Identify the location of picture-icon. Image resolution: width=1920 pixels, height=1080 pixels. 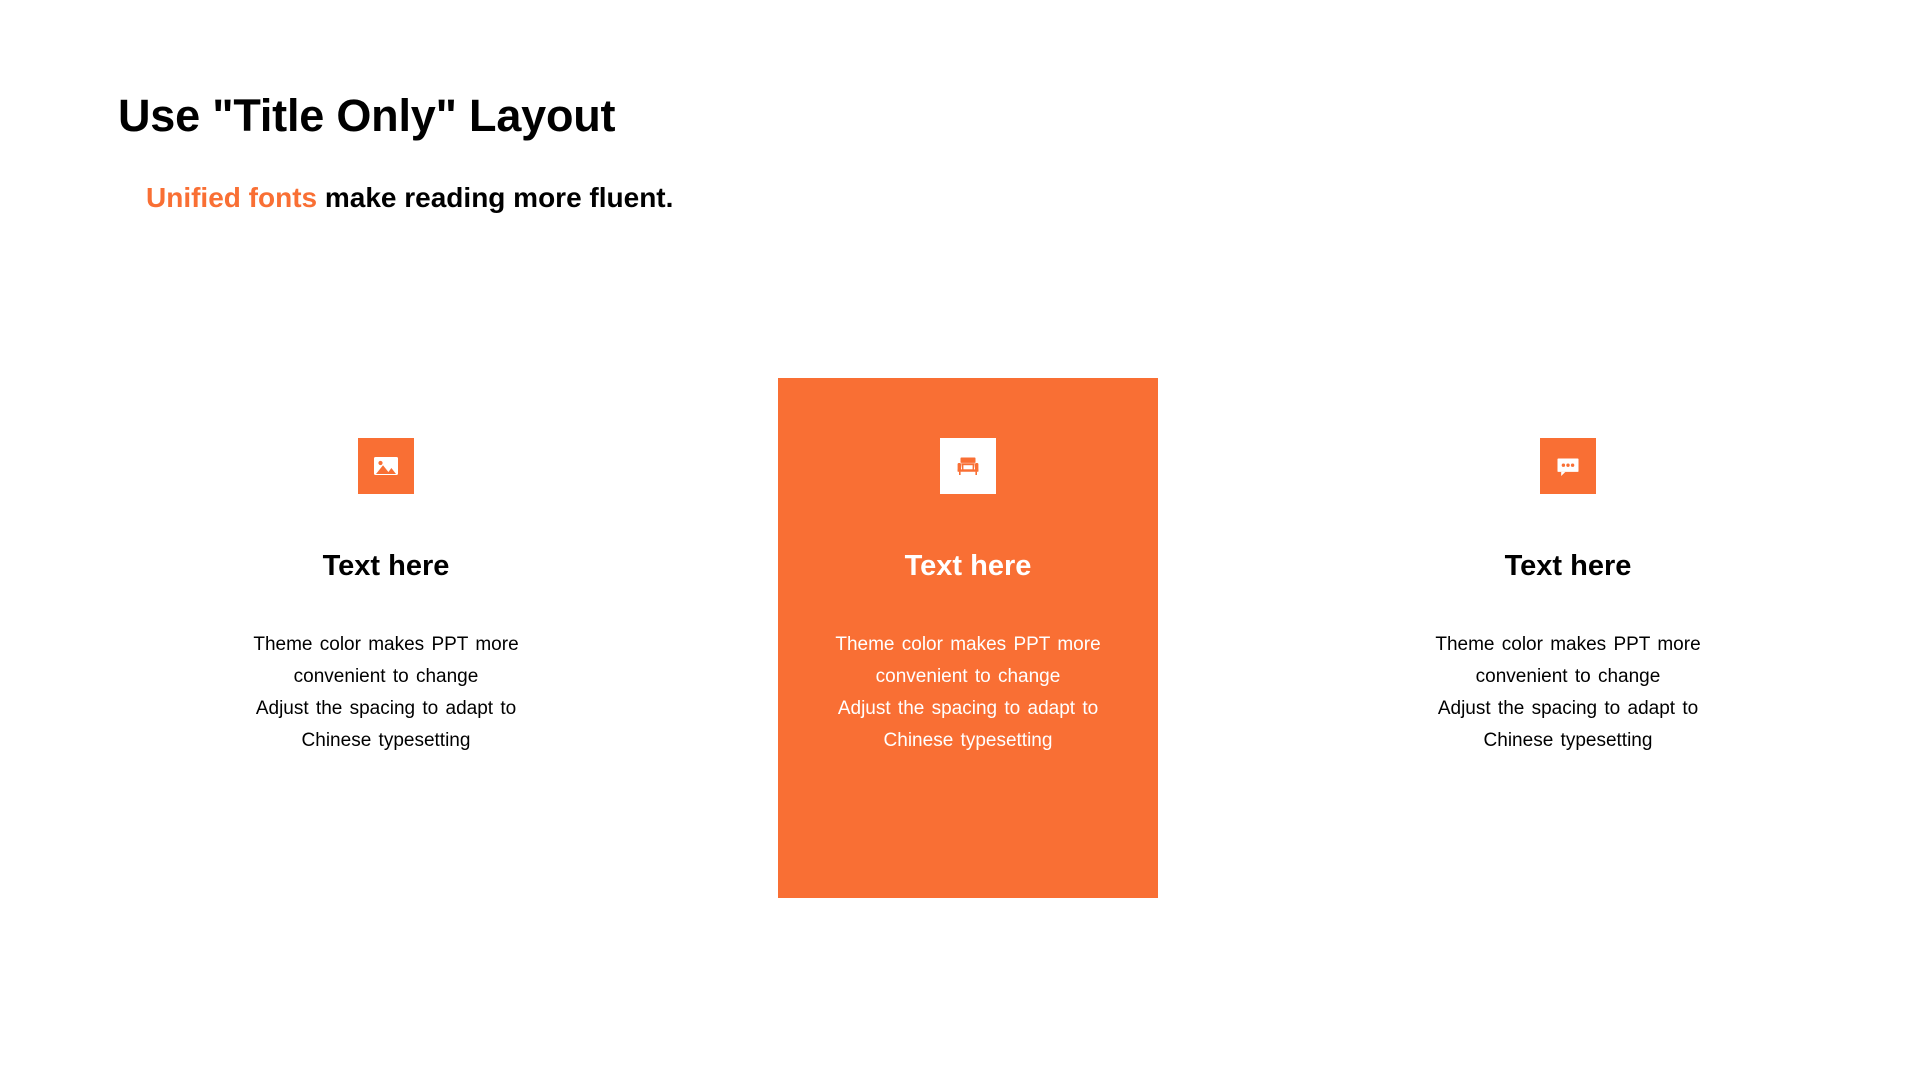
(386, 466).